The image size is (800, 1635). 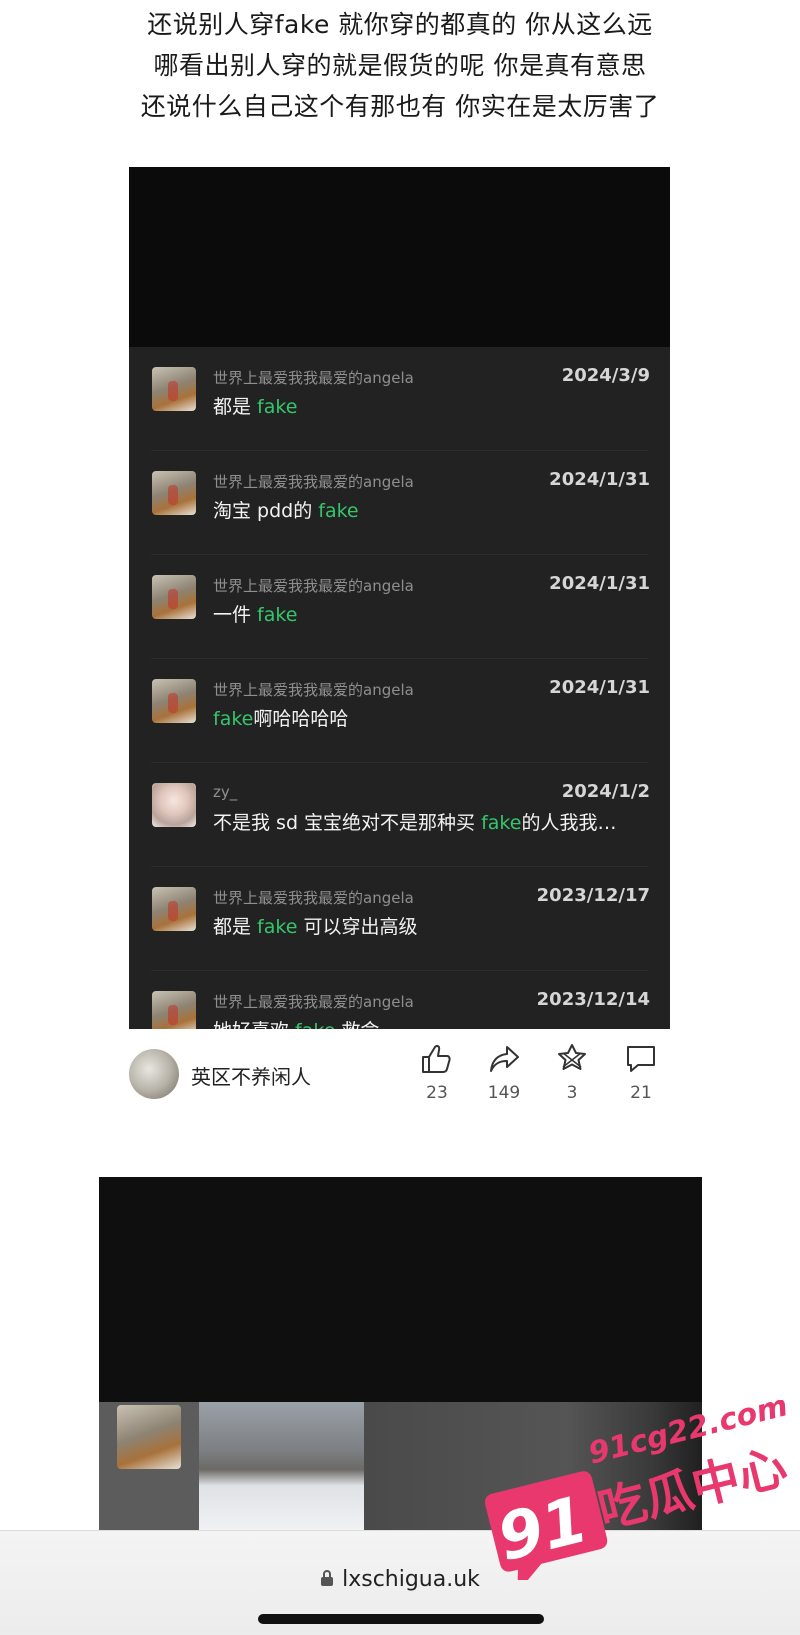 I want to click on comment-text: 都是 fake 可以穿出高级, so click(x=315, y=927).